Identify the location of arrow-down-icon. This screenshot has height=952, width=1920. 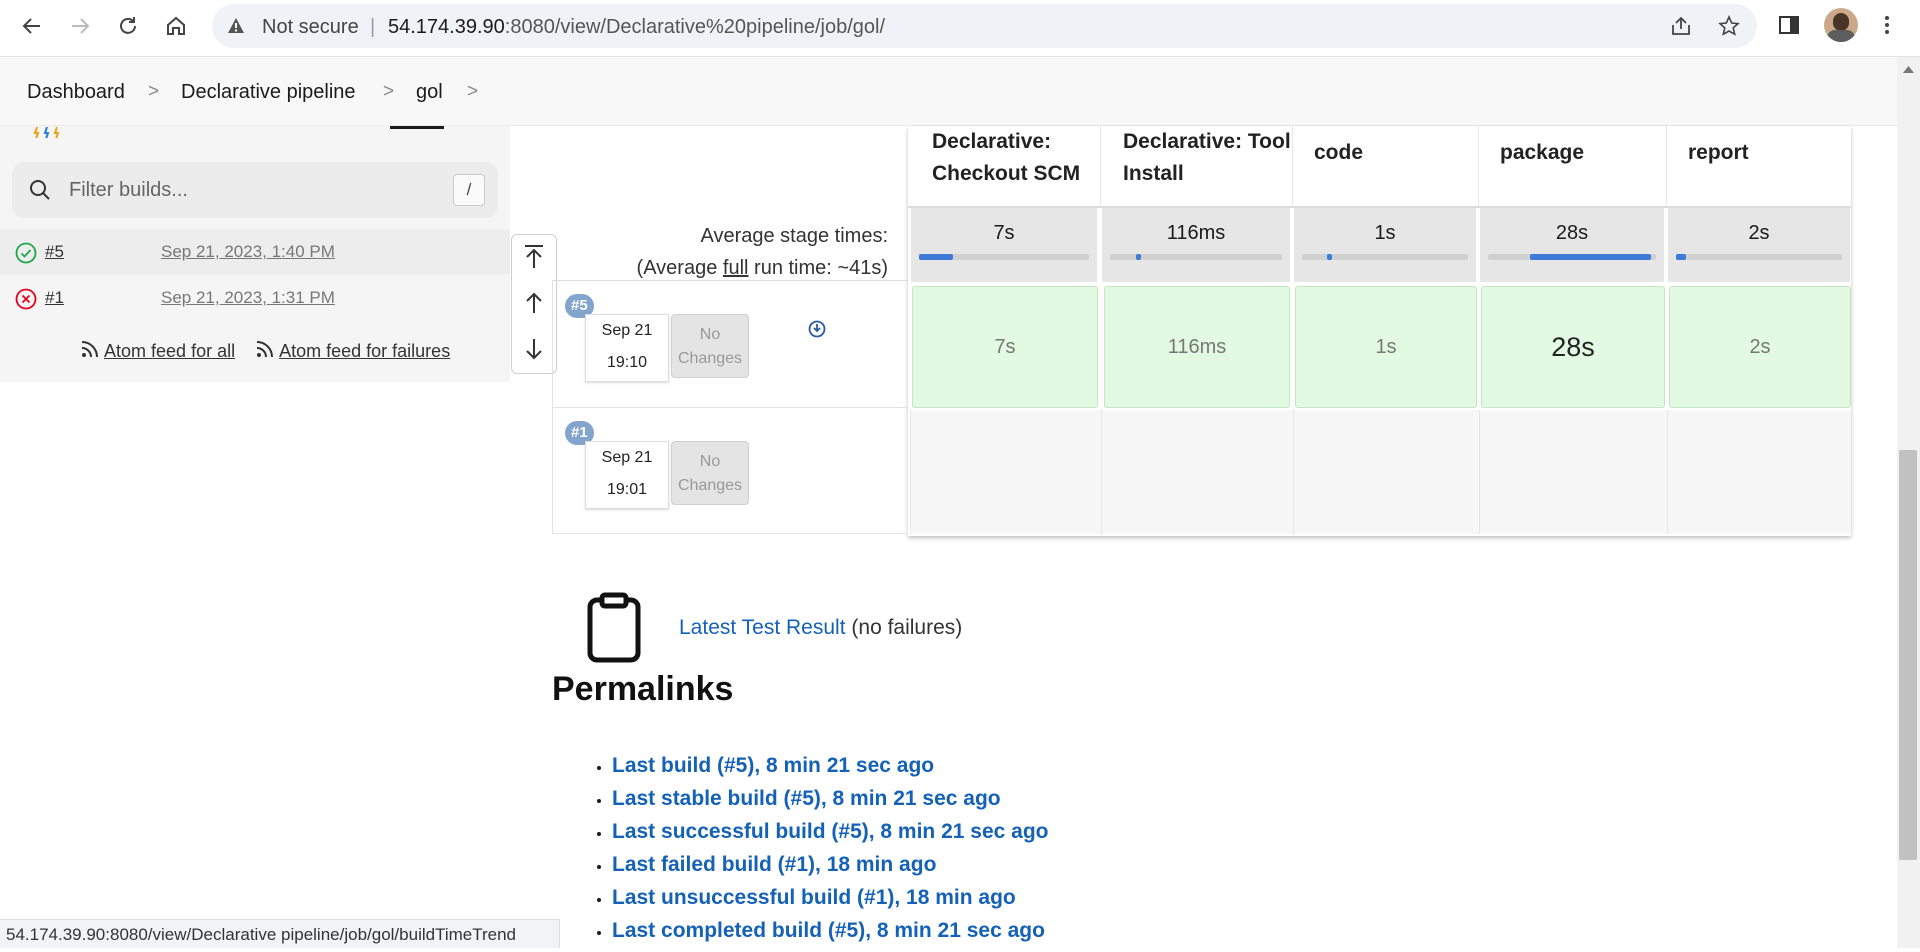
(534, 349).